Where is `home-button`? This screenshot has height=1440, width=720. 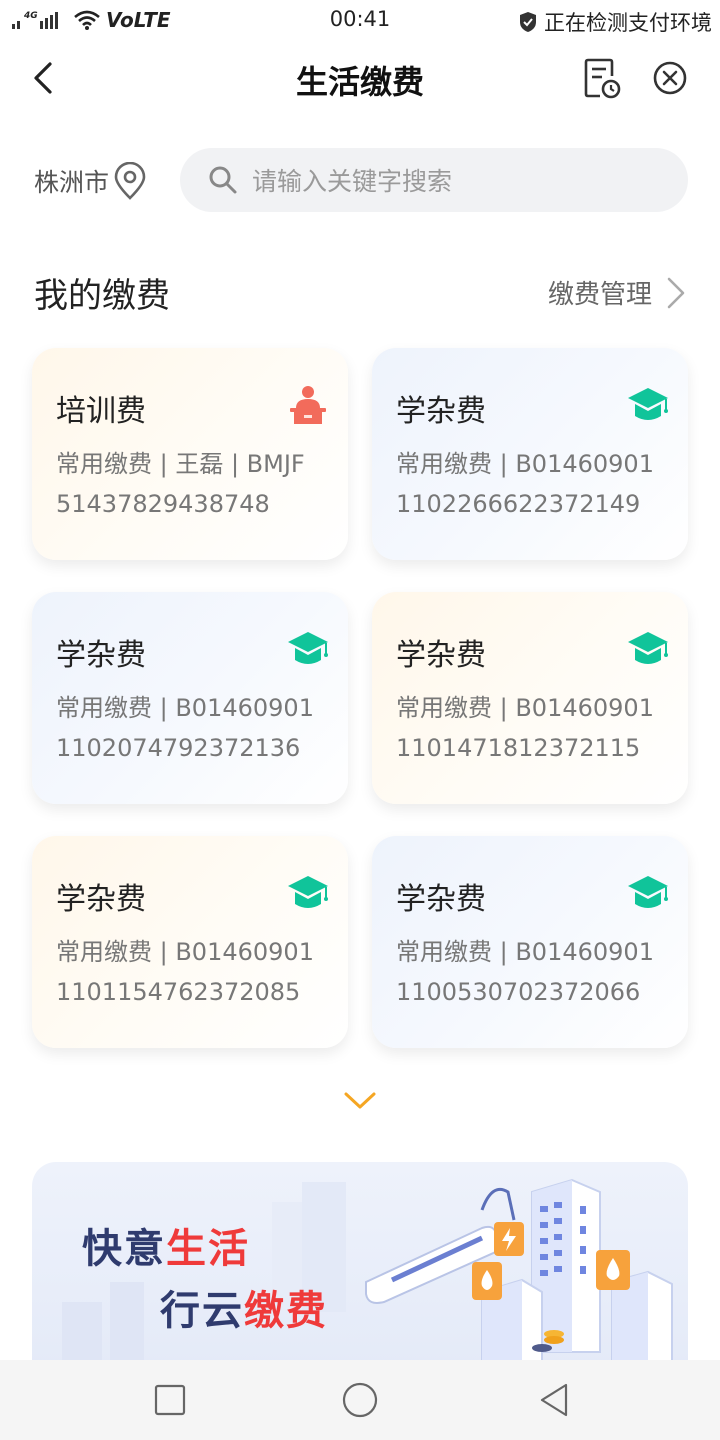 home-button is located at coordinates (360, 1400).